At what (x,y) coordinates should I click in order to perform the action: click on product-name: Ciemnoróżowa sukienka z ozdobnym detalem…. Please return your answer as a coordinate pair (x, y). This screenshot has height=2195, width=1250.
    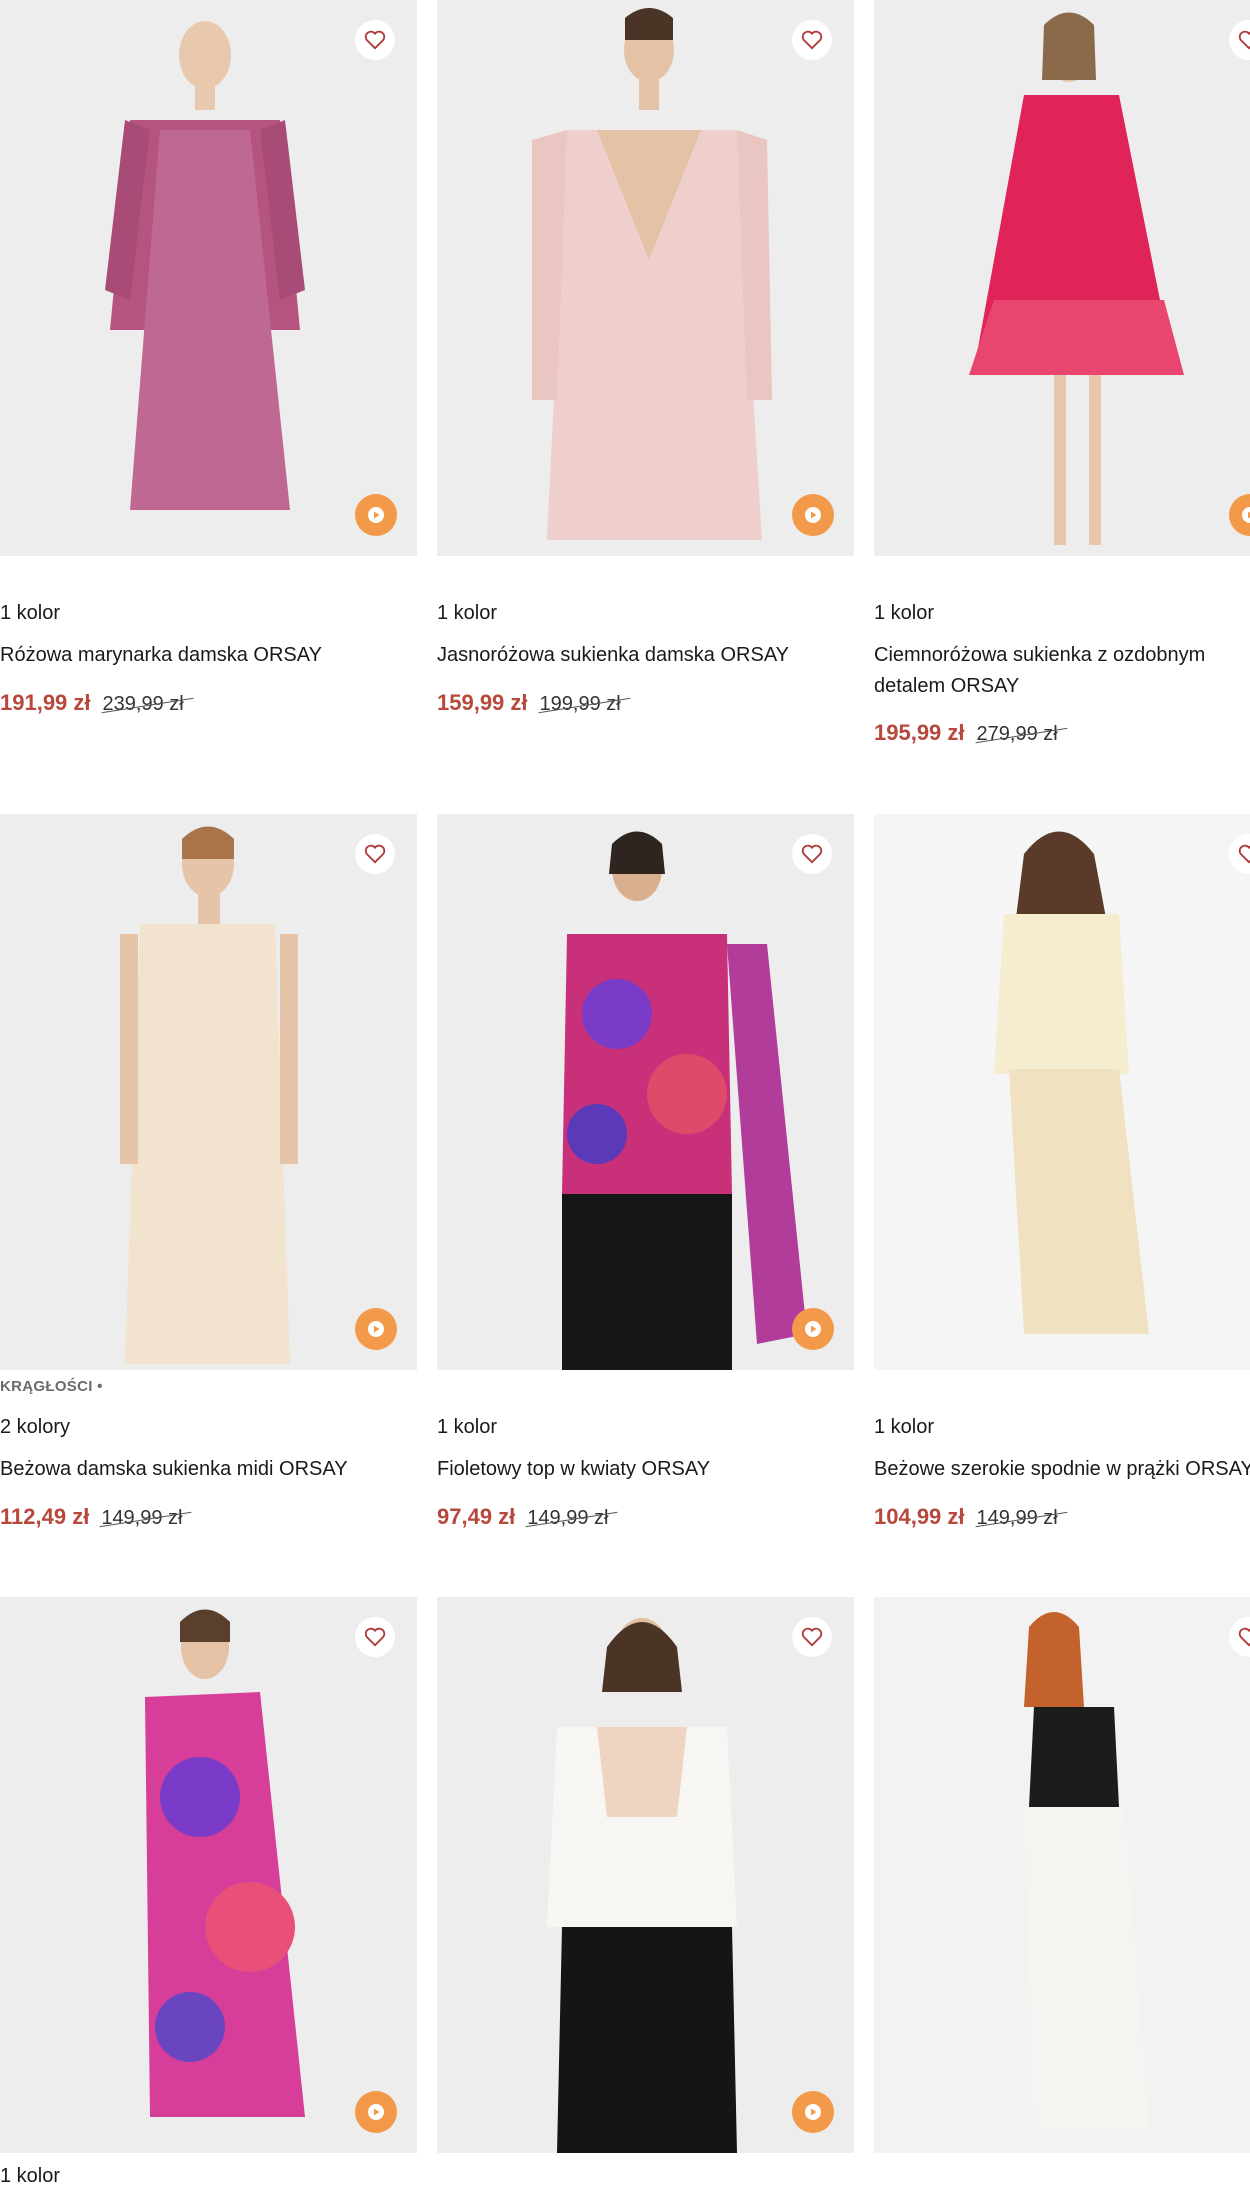
    Looking at the image, I should click on (1059, 671).